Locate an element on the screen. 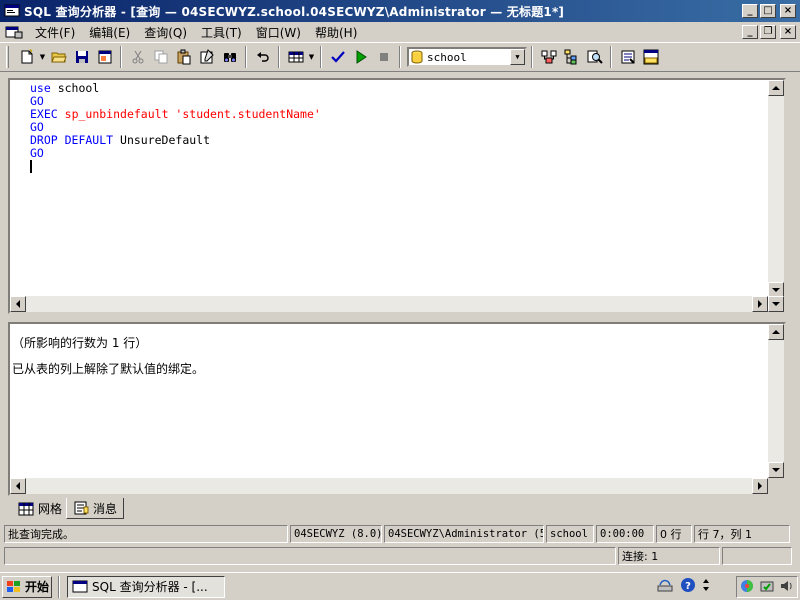  tab-grid-label: 网格 is located at coordinates (50, 509).